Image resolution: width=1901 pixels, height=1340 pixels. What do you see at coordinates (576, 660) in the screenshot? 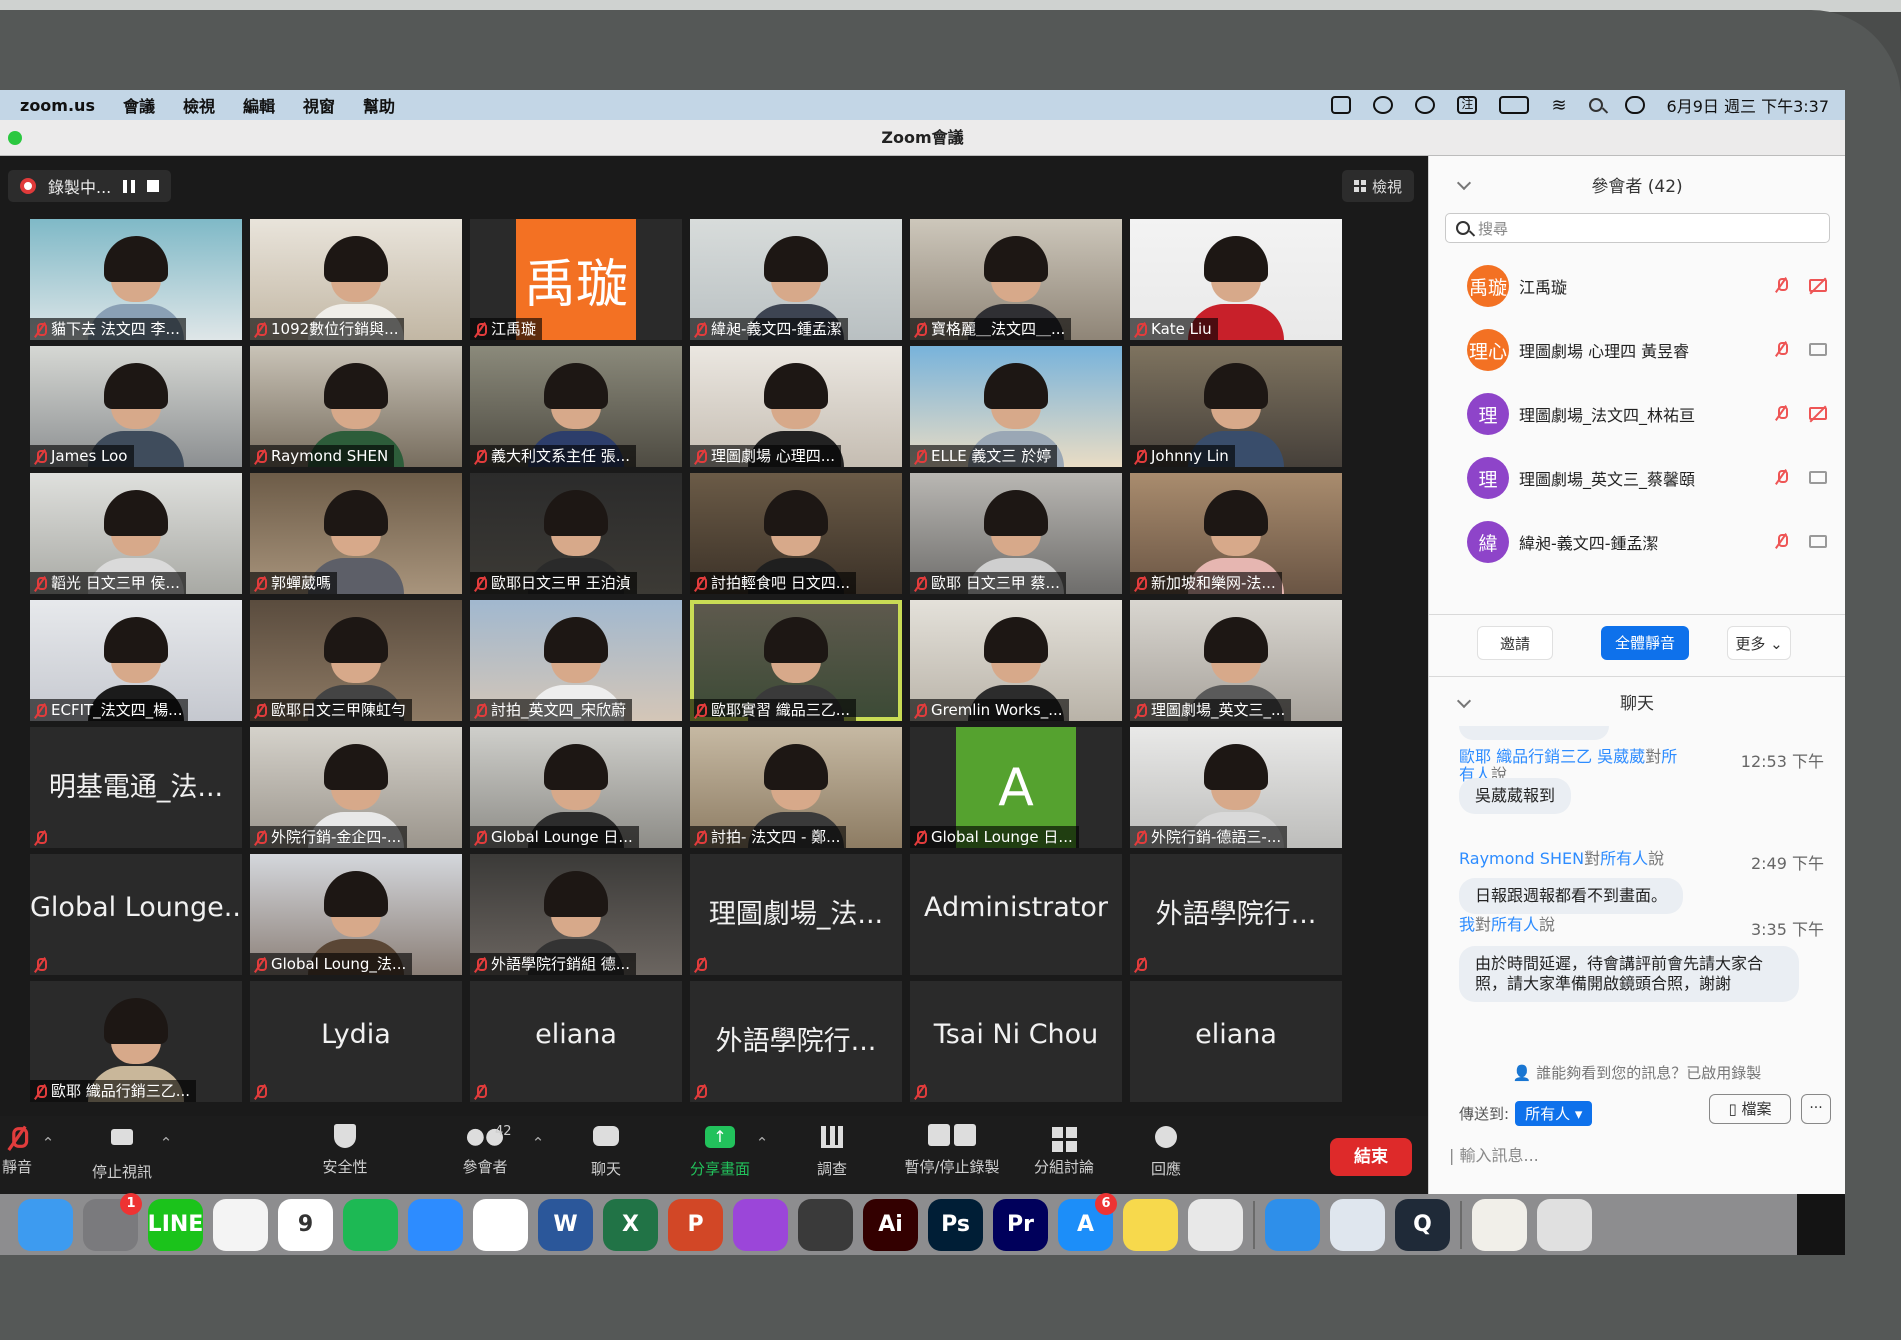
I see `participant-tile: 討拍_英文四_宋欣蔚` at bounding box center [576, 660].